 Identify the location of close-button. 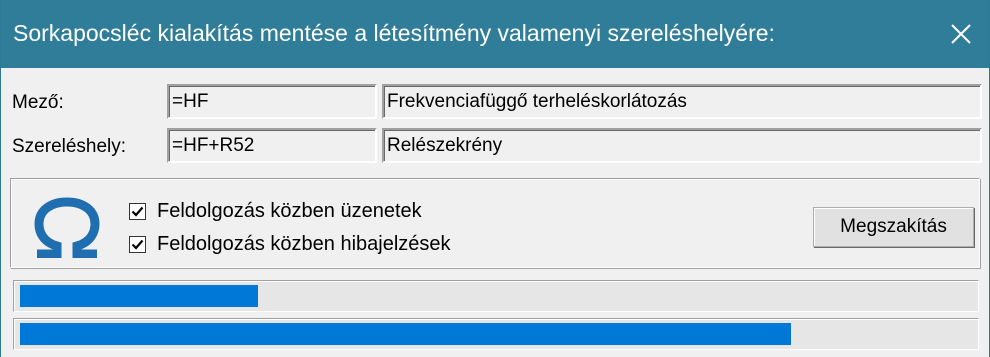
(961, 34).